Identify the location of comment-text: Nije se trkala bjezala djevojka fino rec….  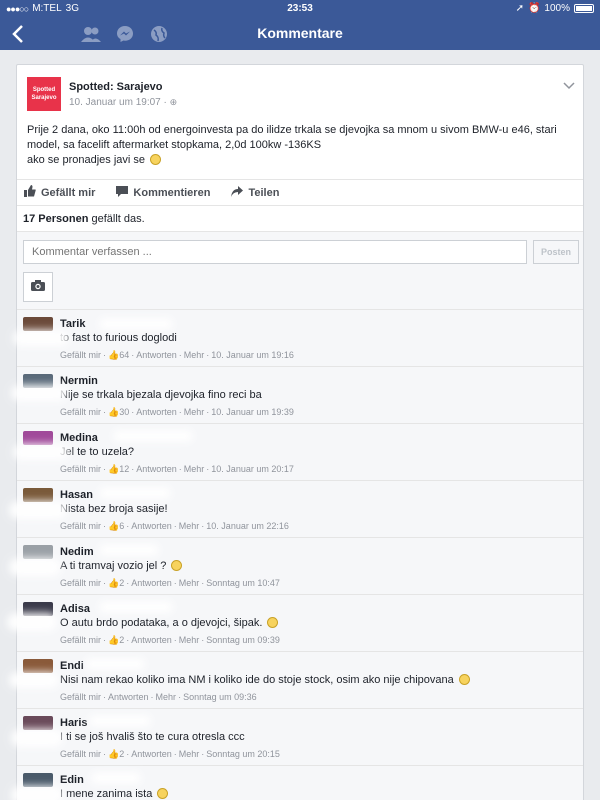
(161, 395).